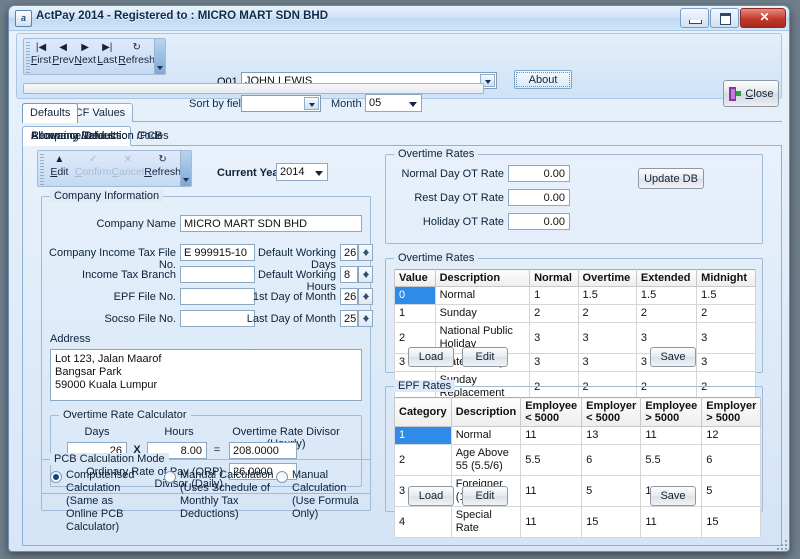 This screenshot has width=800, height=559. Describe the element at coordinates (485, 496) in the screenshot. I see `epf-edit-button: Edit` at that location.